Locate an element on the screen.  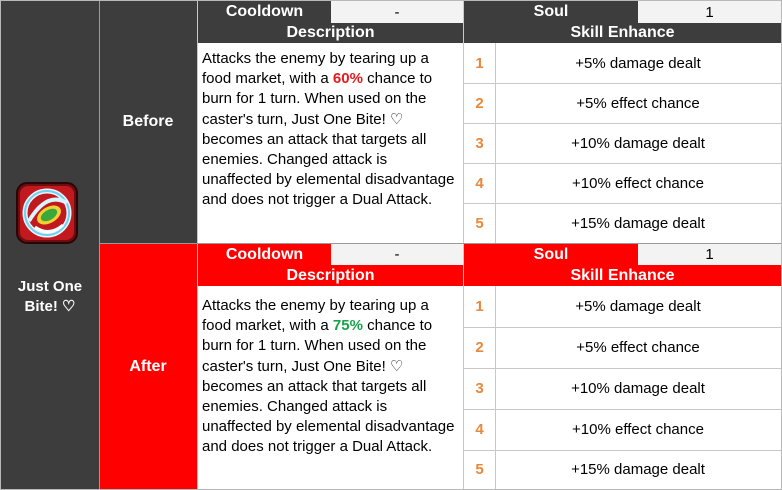
phase-label-after: After is located at coordinates (148, 366).